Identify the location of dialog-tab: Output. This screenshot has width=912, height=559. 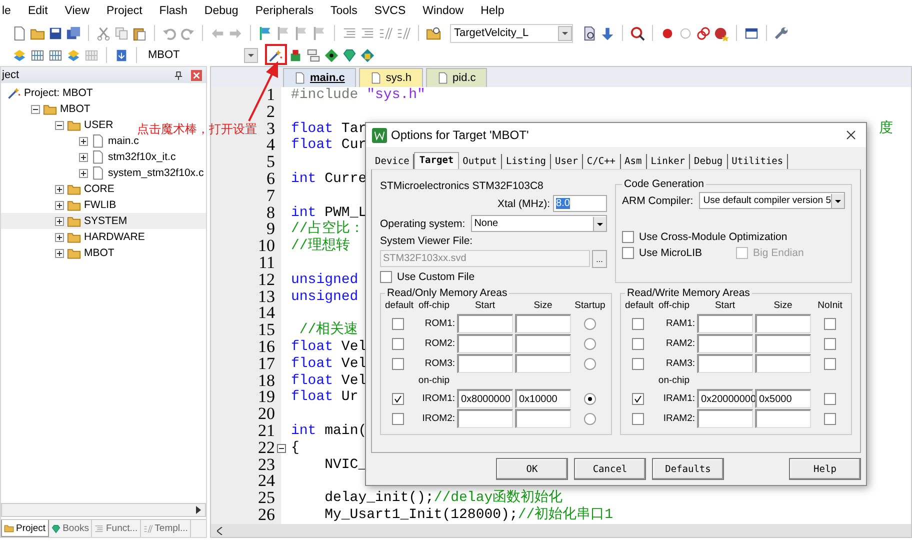
(480, 161).